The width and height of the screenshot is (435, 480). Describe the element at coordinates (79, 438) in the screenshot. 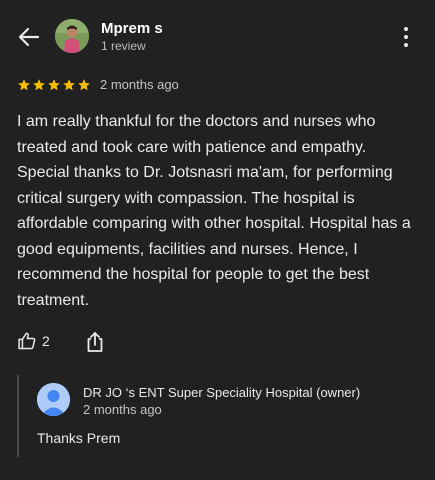

I see `owner-reply-text: Thanks Prem` at that location.